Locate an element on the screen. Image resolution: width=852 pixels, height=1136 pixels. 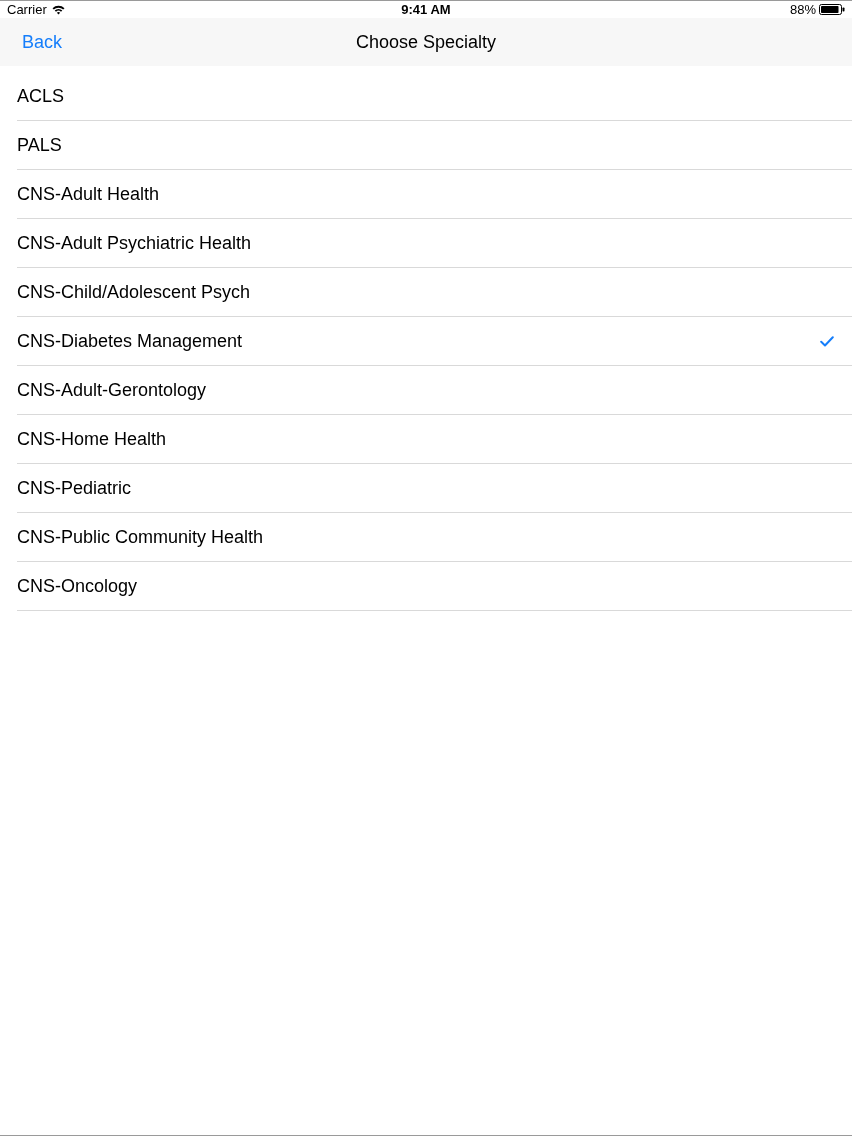
specialty-row: CNS-Child/Adolescent Psych is located at coordinates (434, 292).